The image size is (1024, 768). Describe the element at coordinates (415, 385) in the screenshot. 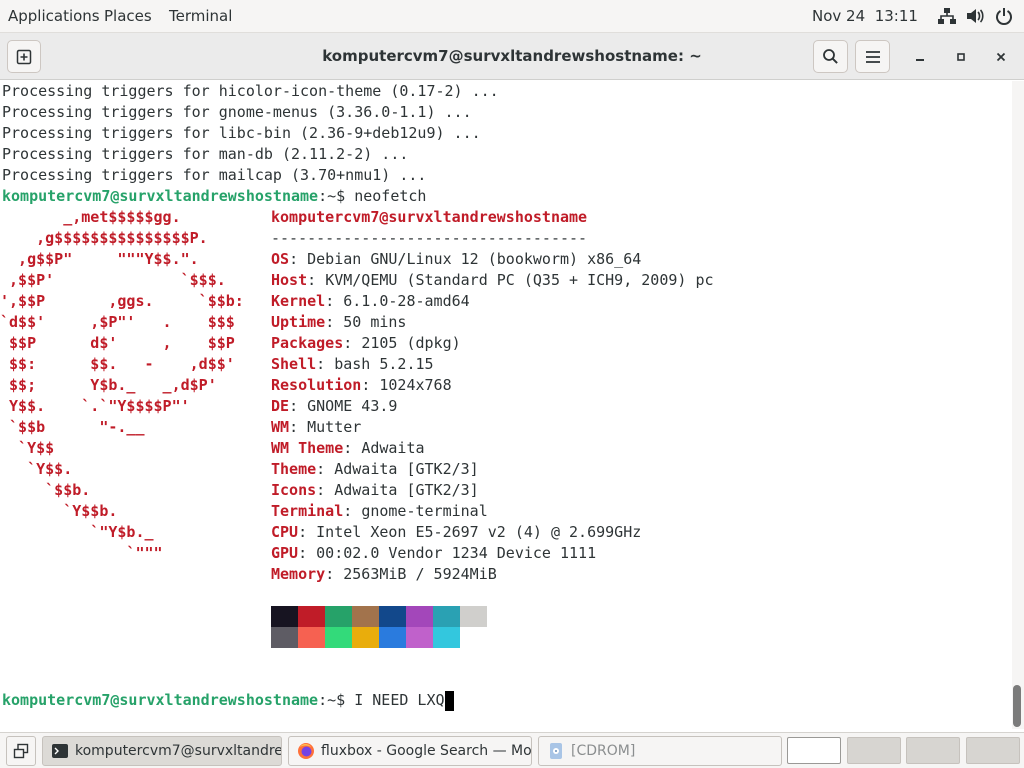

I see `info-value: 1024x768` at that location.